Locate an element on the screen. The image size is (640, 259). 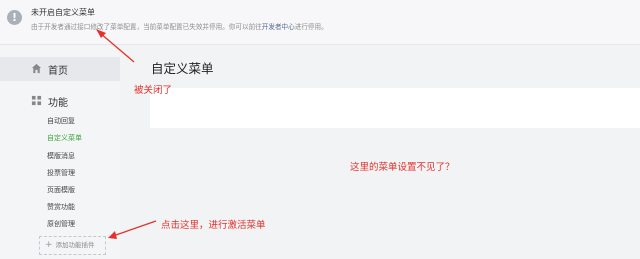
annotation-arrows is located at coordinates (126, 134).